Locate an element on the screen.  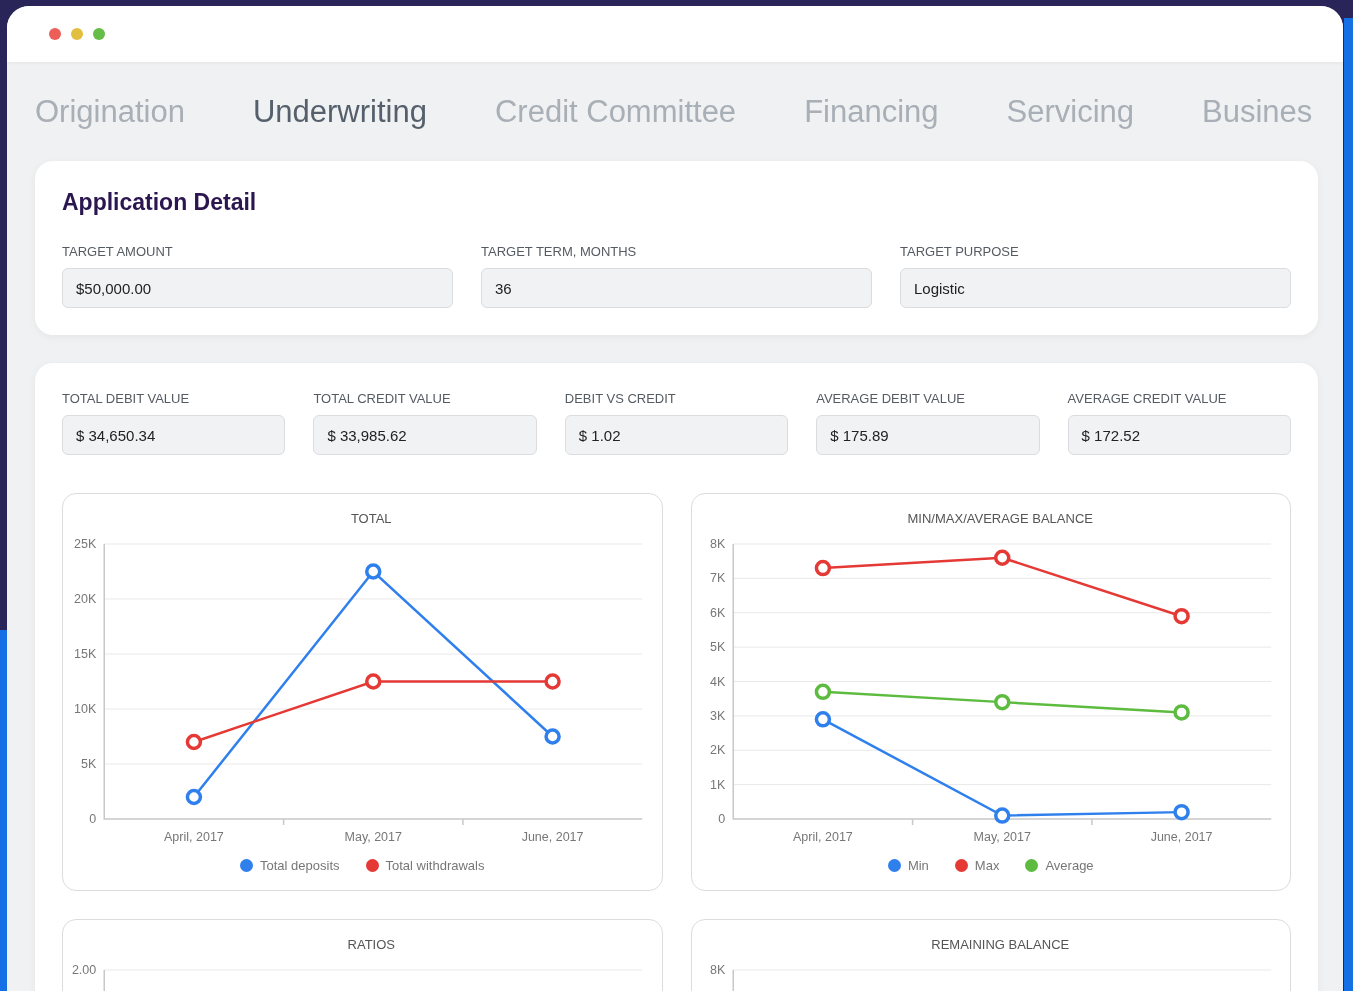
axis-label: 1K is located at coordinates (717, 784).